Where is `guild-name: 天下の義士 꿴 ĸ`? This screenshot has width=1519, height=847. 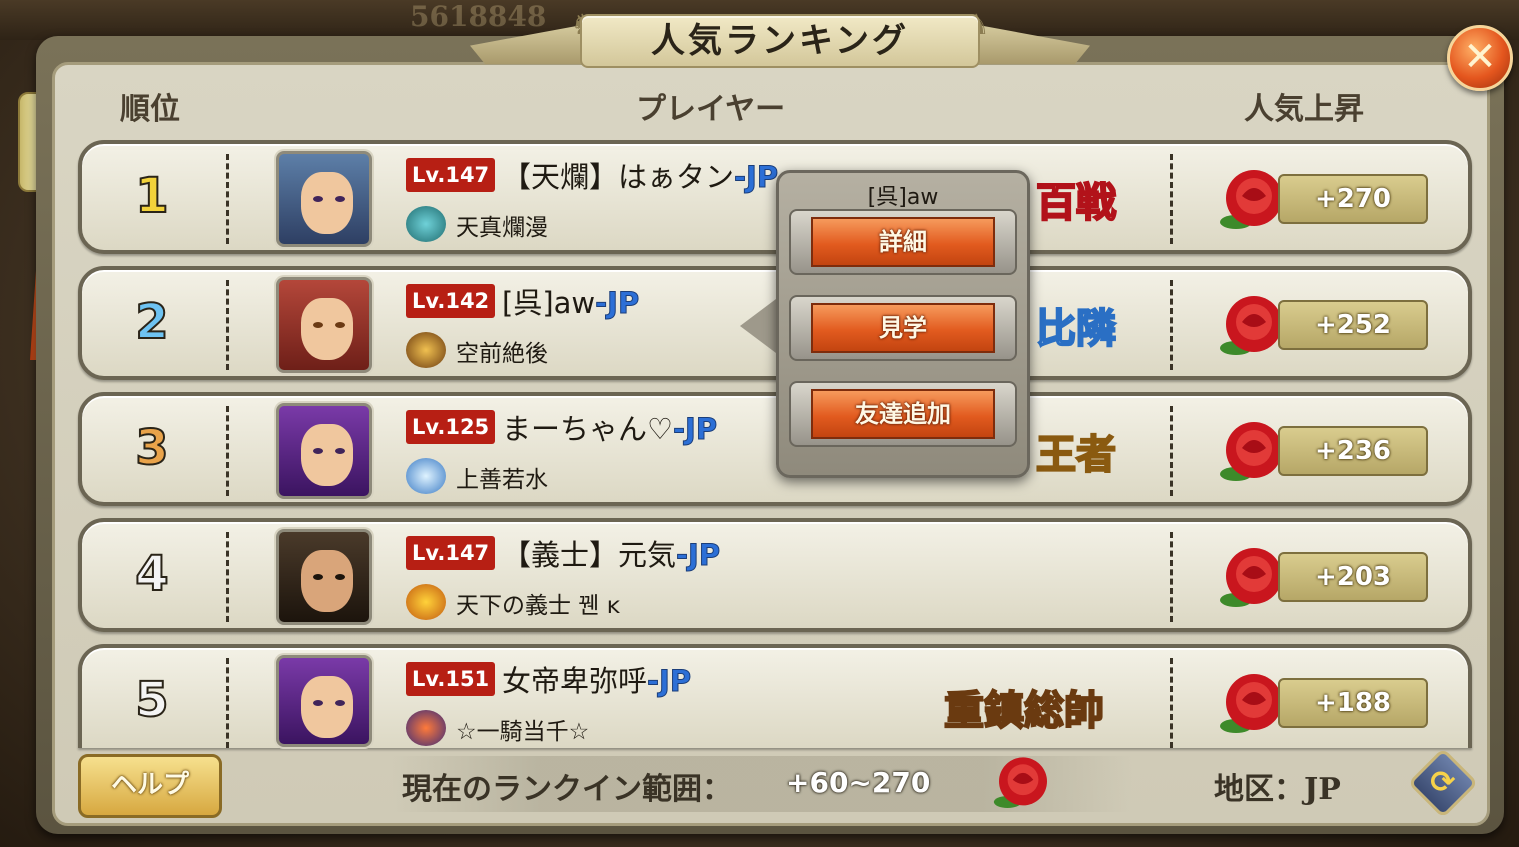 guild-name: 天下の義士 꿴 ĸ is located at coordinates (538, 606).